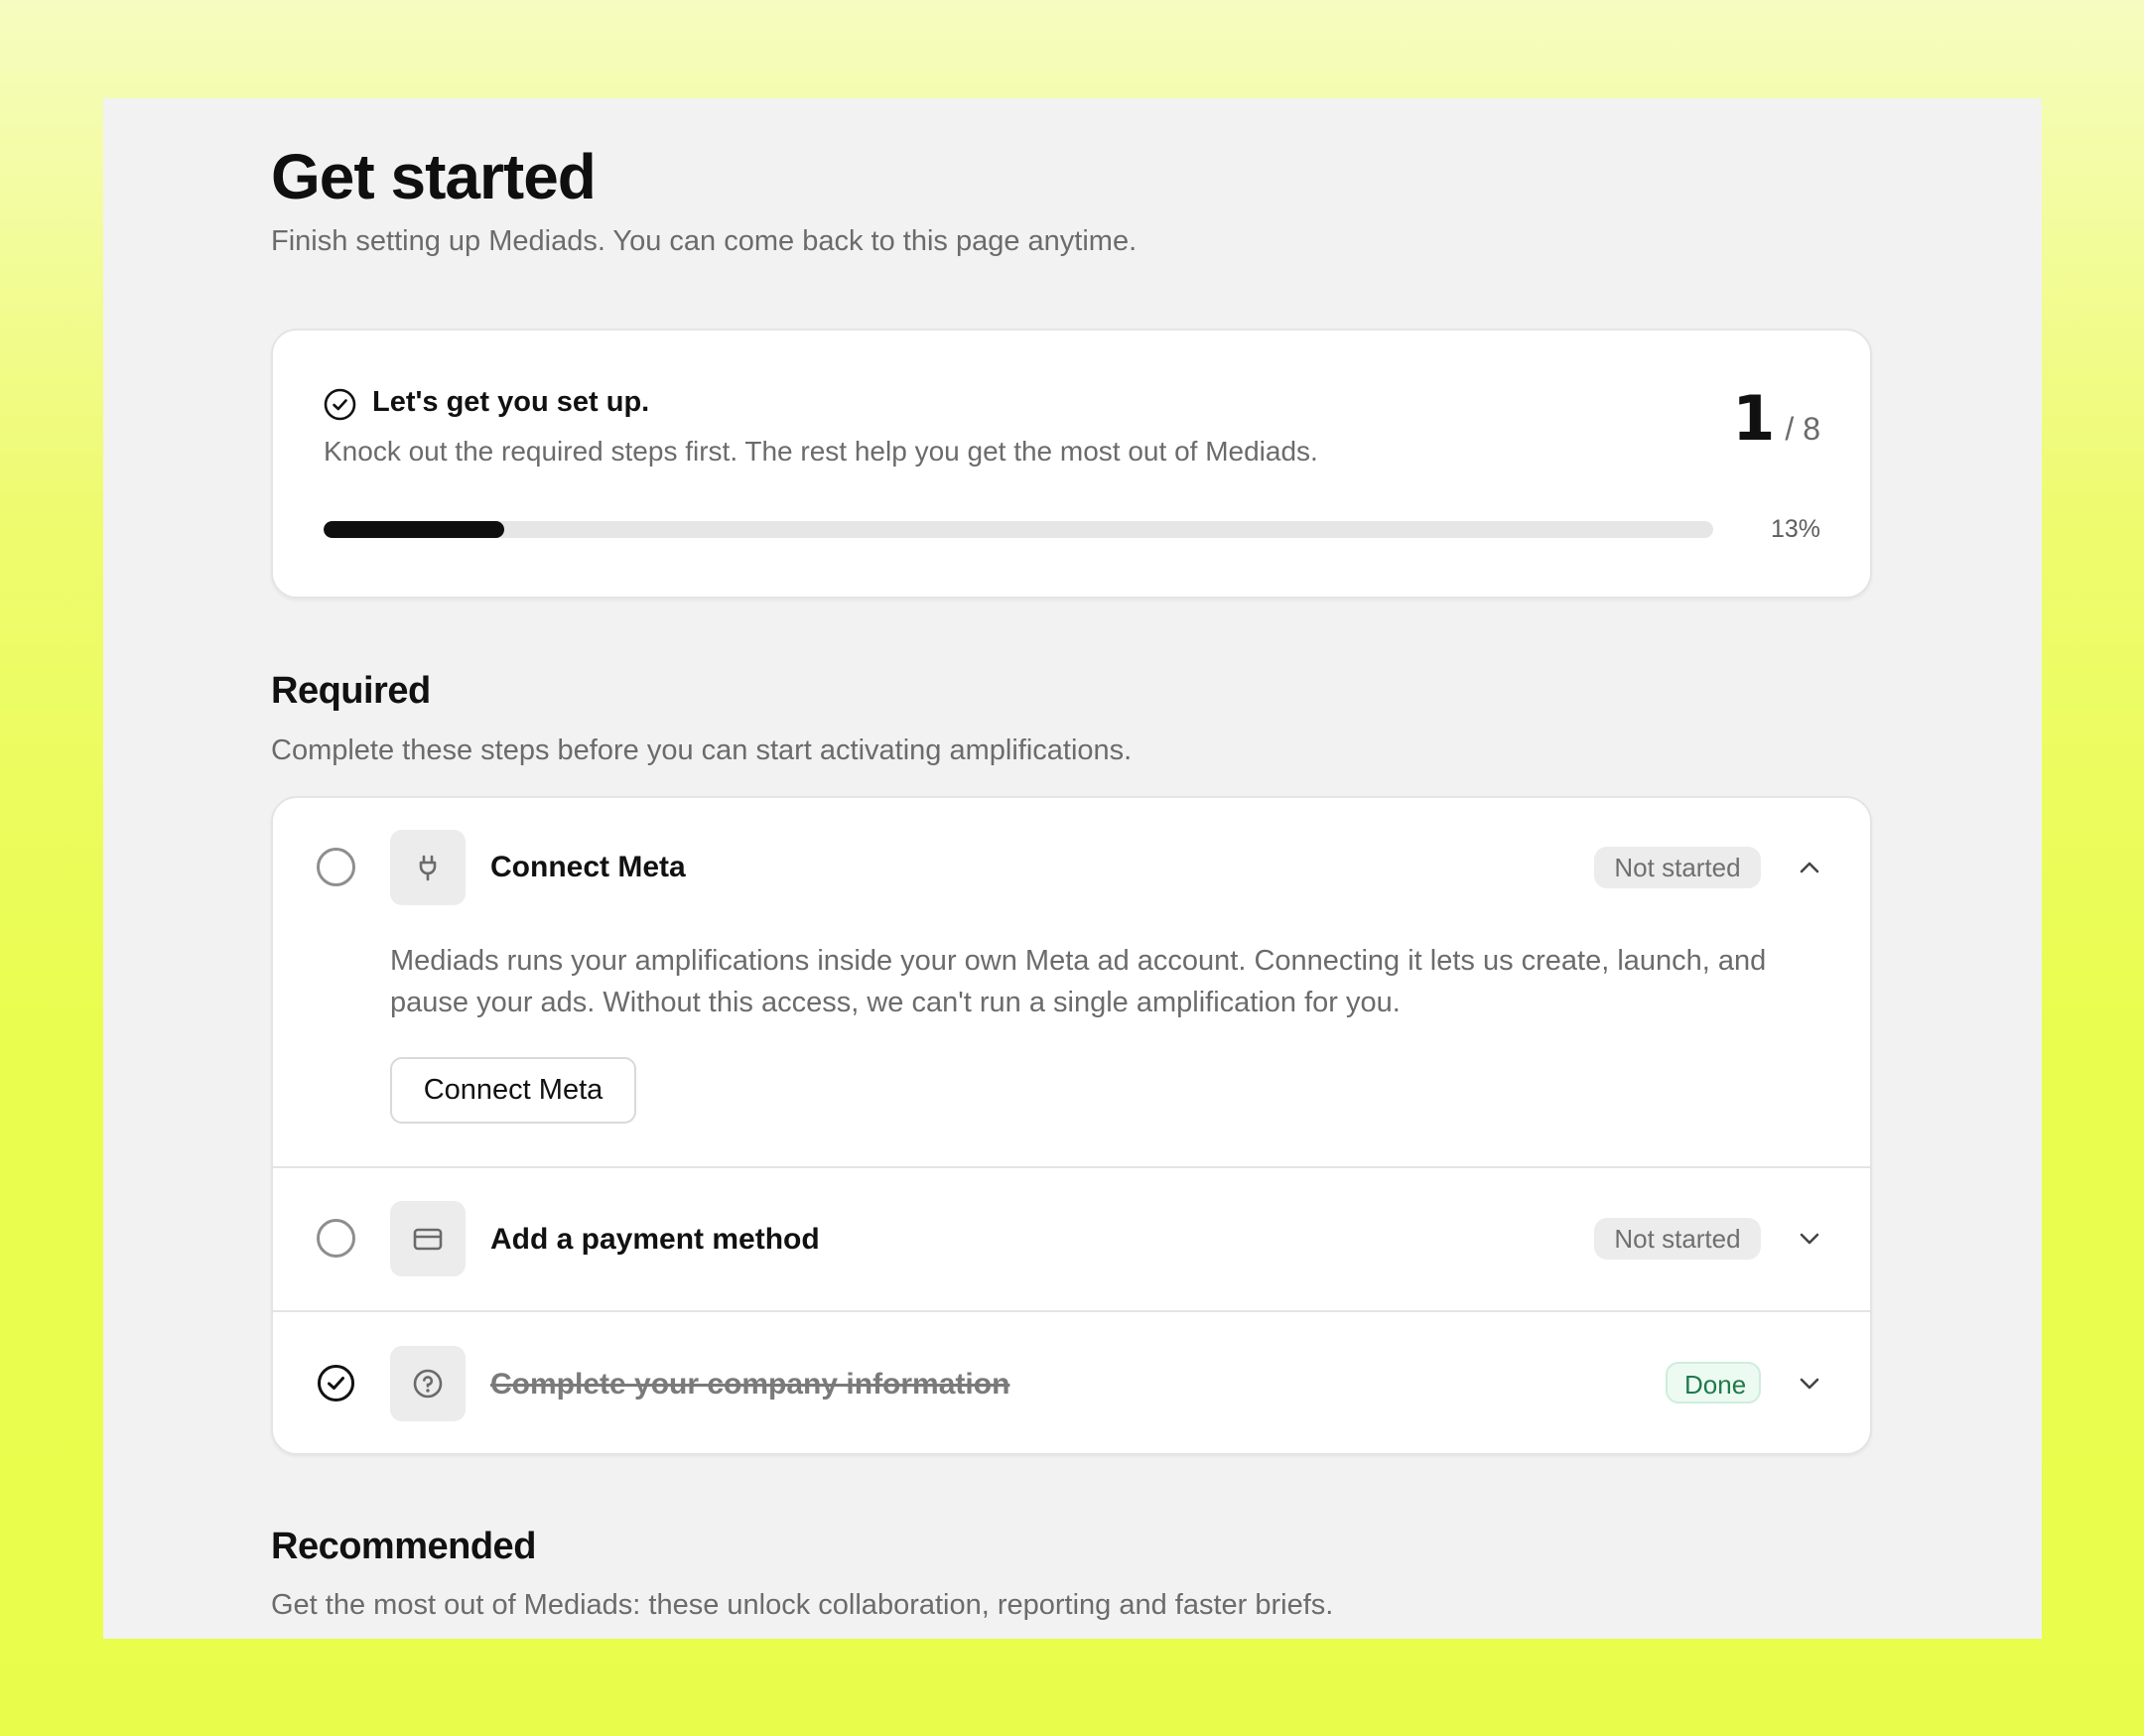 The height and width of the screenshot is (1736, 2144). I want to click on recommended-section-title: Recommended, so click(403, 1546).